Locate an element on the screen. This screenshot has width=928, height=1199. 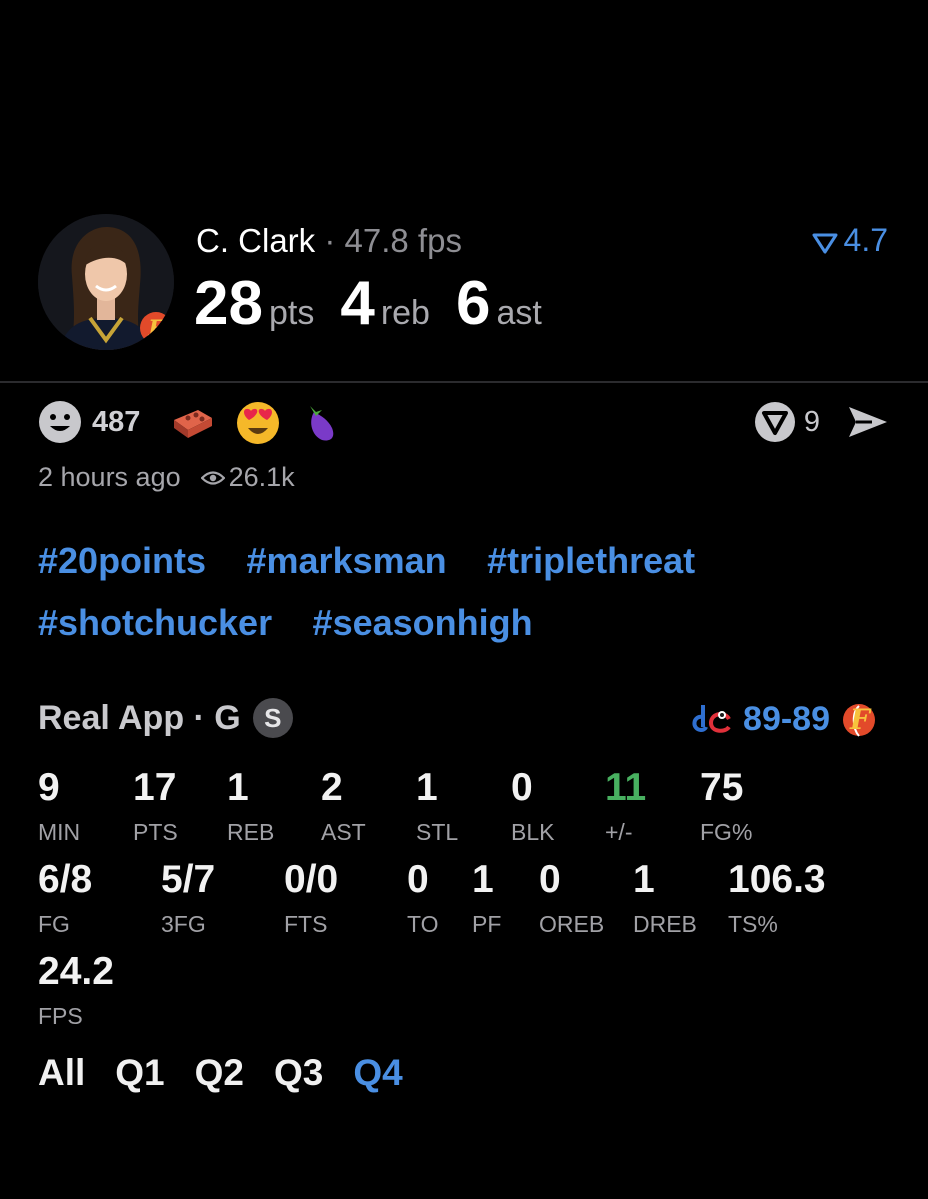
view-count: 26.1k is located at coordinates (261, 477).